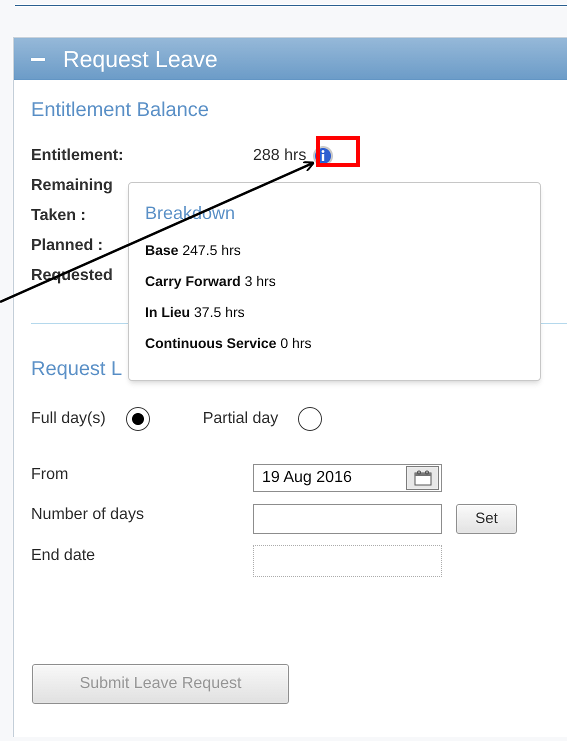 Image resolution: width=567 pixels, height=741 pixels. What do you see at coordinates (422, 478) in the screenshot?
I see `calendar-icon` at bounding box center [422, 478].